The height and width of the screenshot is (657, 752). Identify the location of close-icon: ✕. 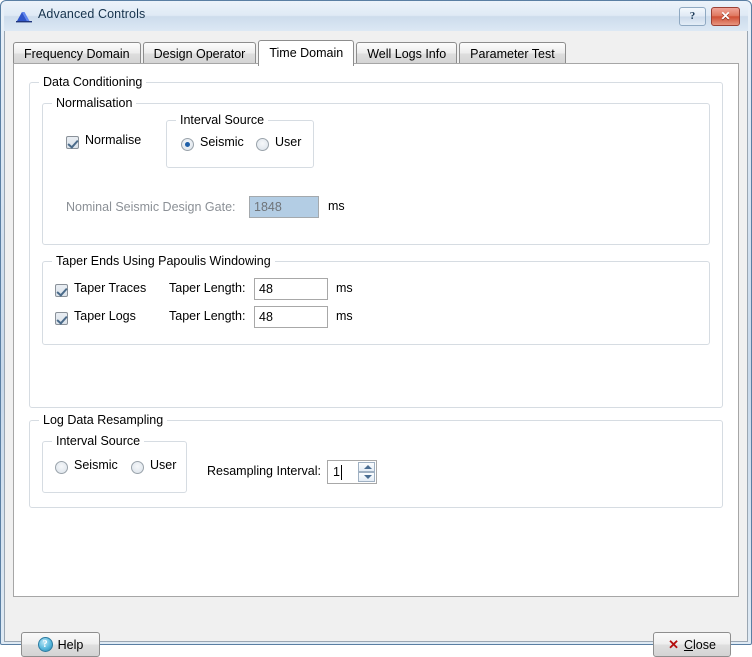
(725, 16).